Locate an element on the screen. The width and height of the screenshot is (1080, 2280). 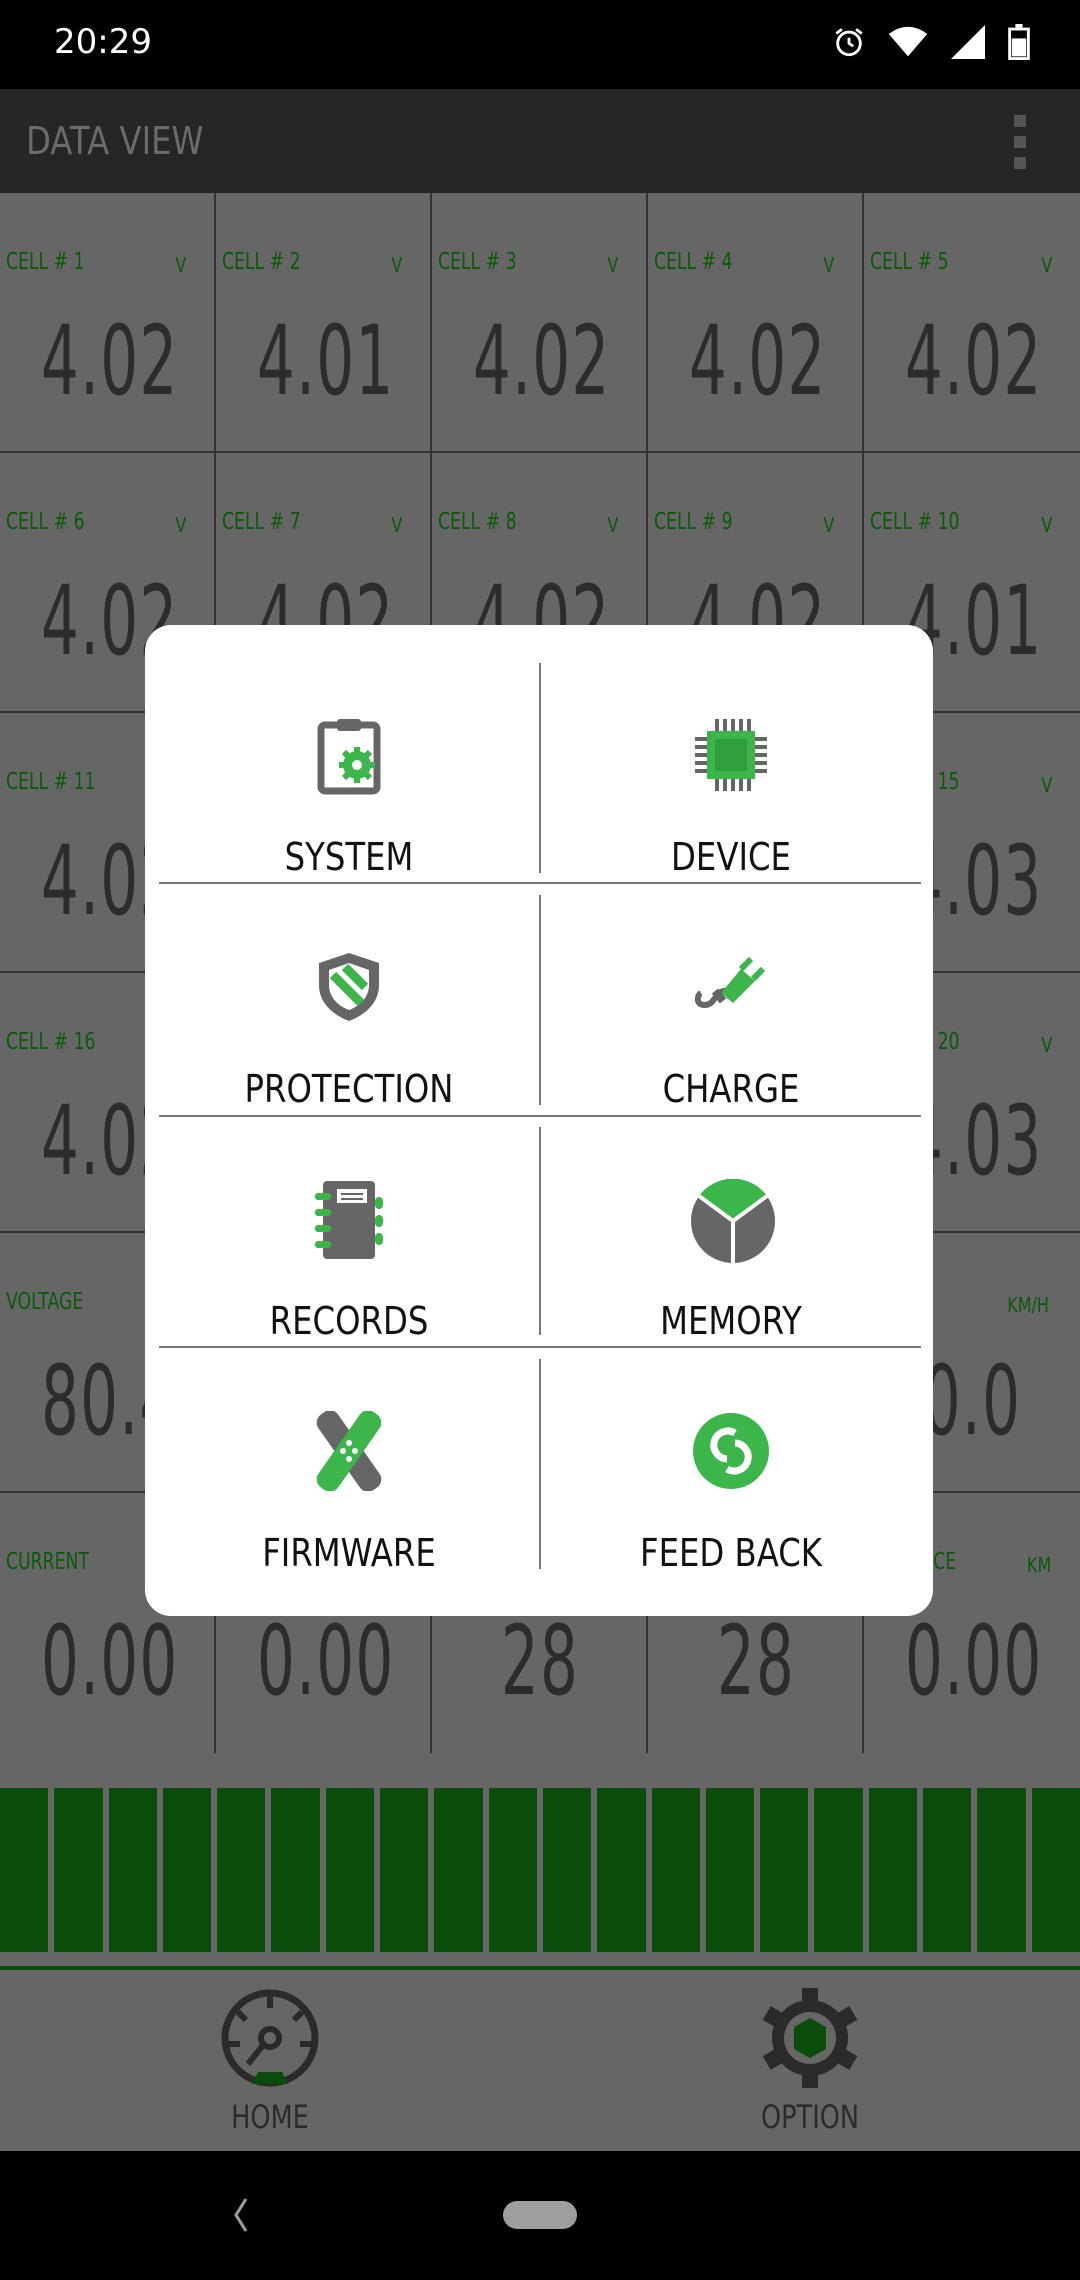
data-cell: CELL # 1 V 4.02 is located at coordinates (108, 323).